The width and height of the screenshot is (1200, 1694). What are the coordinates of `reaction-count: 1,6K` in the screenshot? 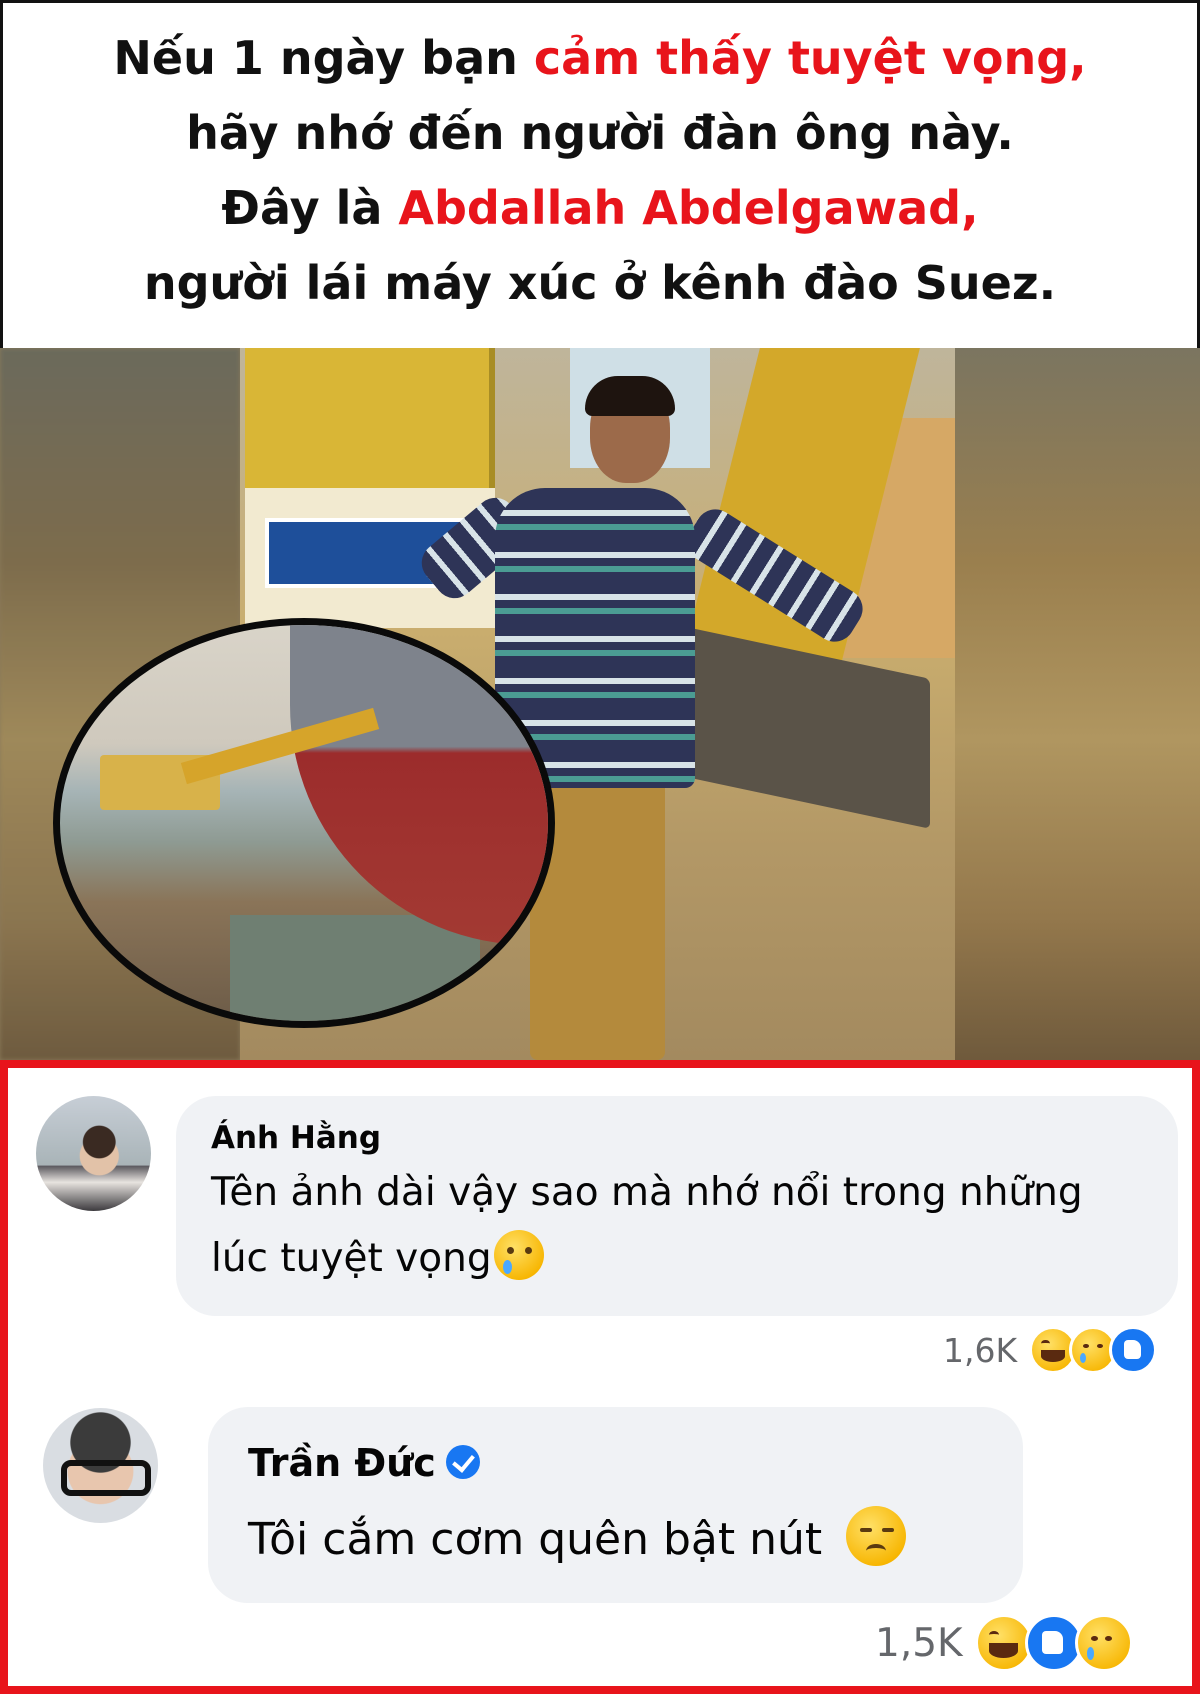 It's located at (980, 1350).